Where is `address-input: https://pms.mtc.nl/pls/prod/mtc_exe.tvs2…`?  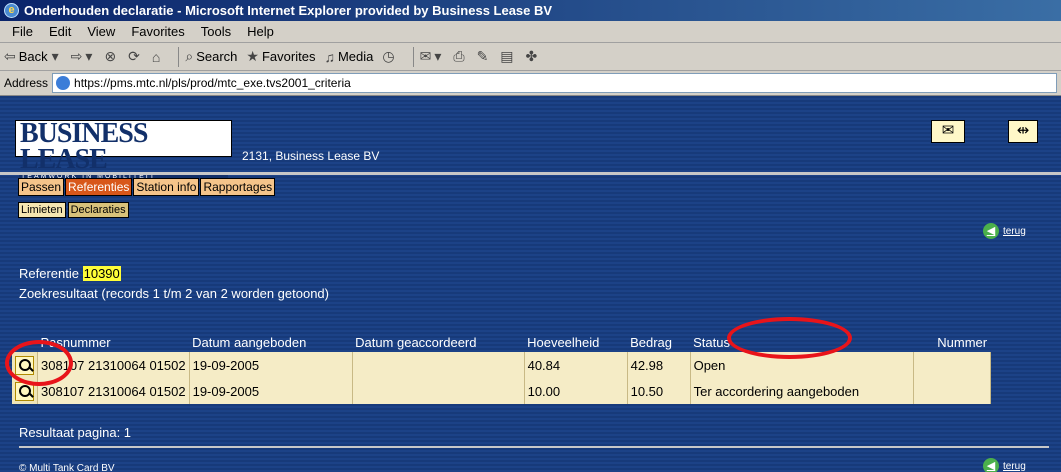 address-input: https://pms.mtc.nl/pls/prod/mtc_exe.tvs2… is located at coordinates (554, 83).